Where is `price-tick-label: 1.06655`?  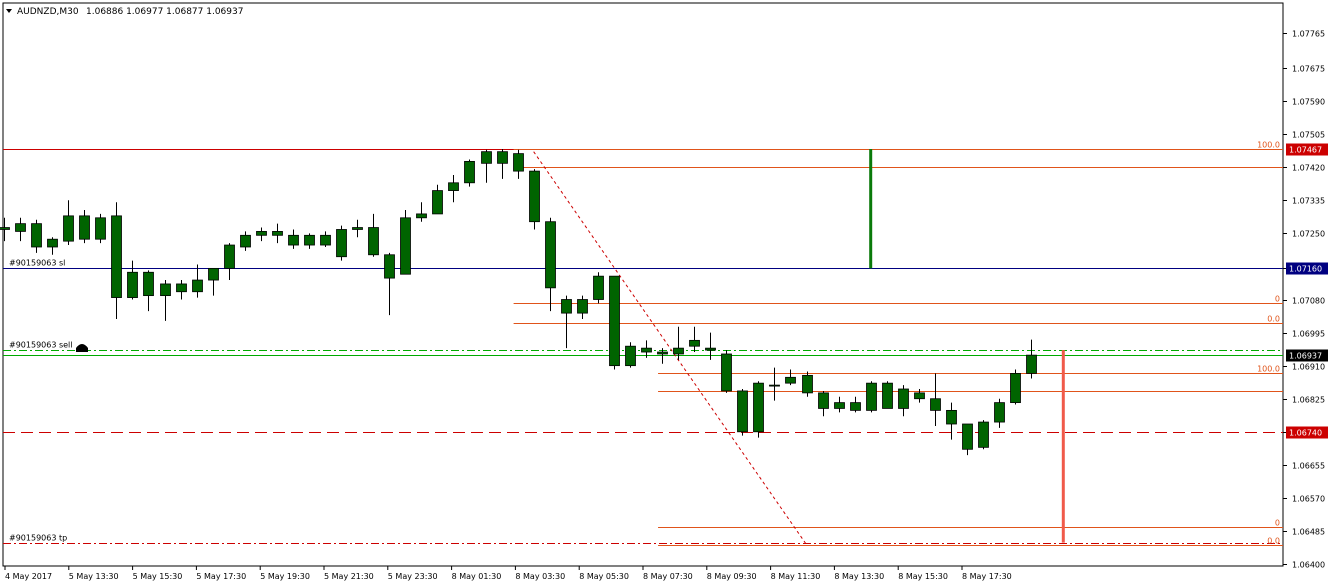
price-tick-label: 1.06655 is located at coordinates (1308, 466).